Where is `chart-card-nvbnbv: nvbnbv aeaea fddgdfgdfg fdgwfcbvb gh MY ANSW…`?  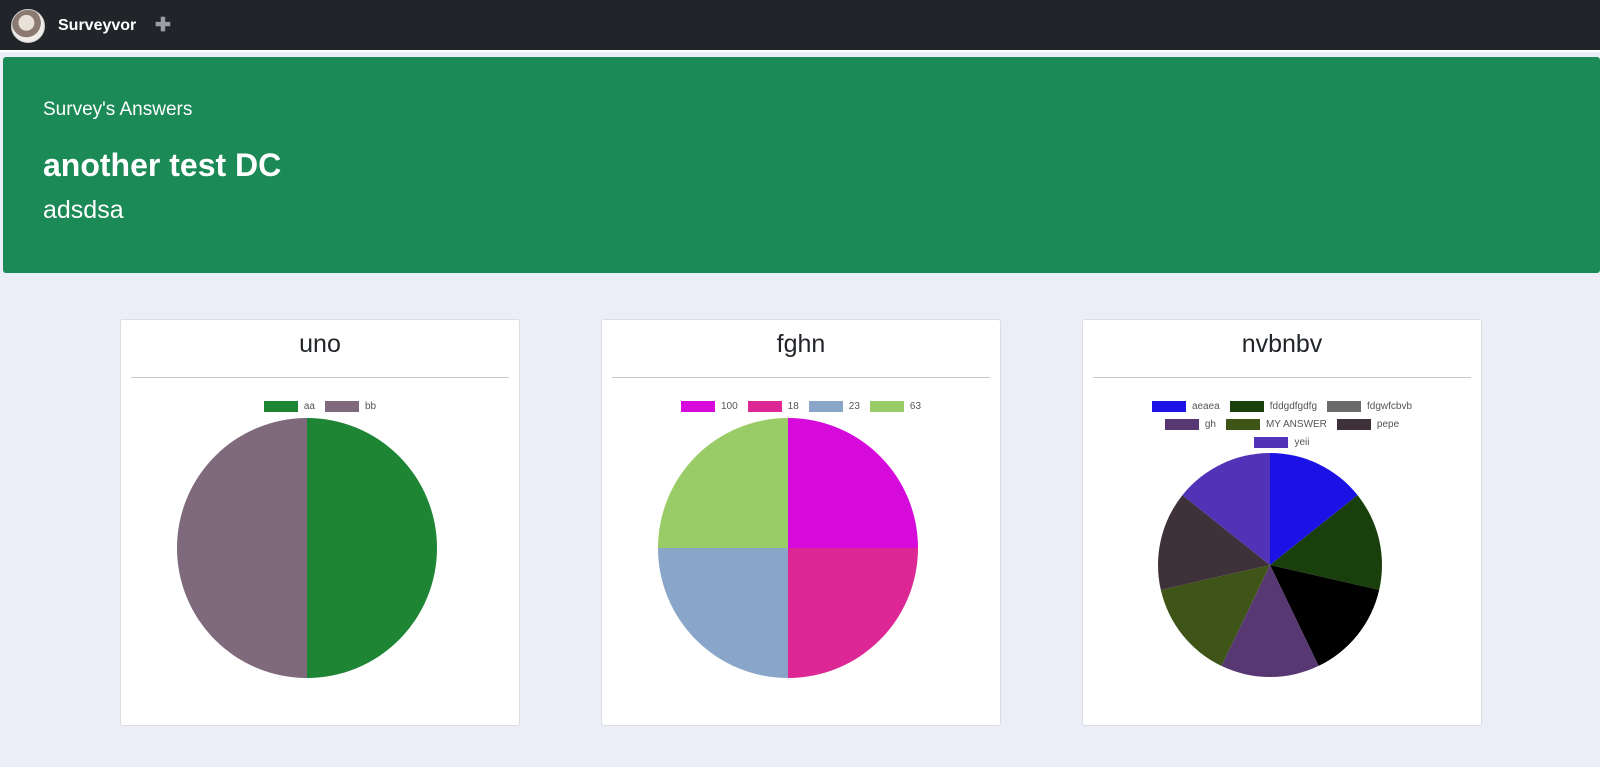 chart-card-nvbnbv: nvbnbv aeaea fddgdfgdfg fdgwfcbvb gh MY ANSW… is located at coordinates (1282, 522).